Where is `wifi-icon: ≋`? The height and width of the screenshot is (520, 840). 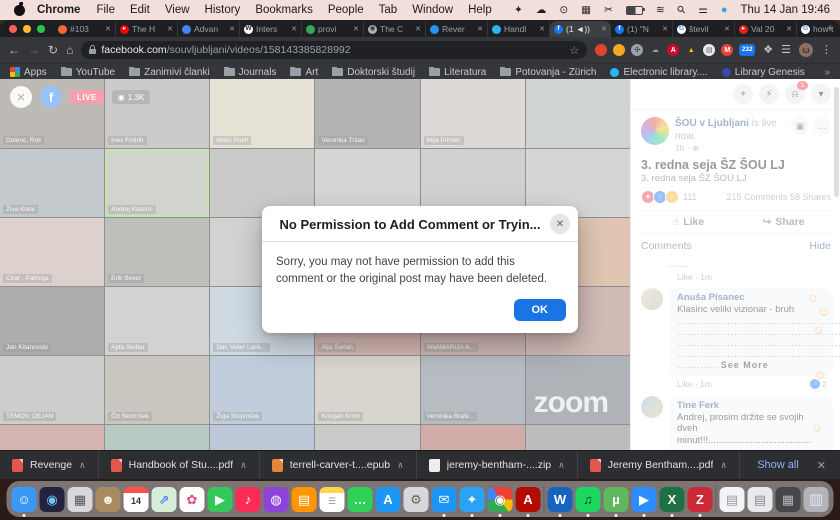
wifi-icon: ≋ is located at coordinates (660, 10).